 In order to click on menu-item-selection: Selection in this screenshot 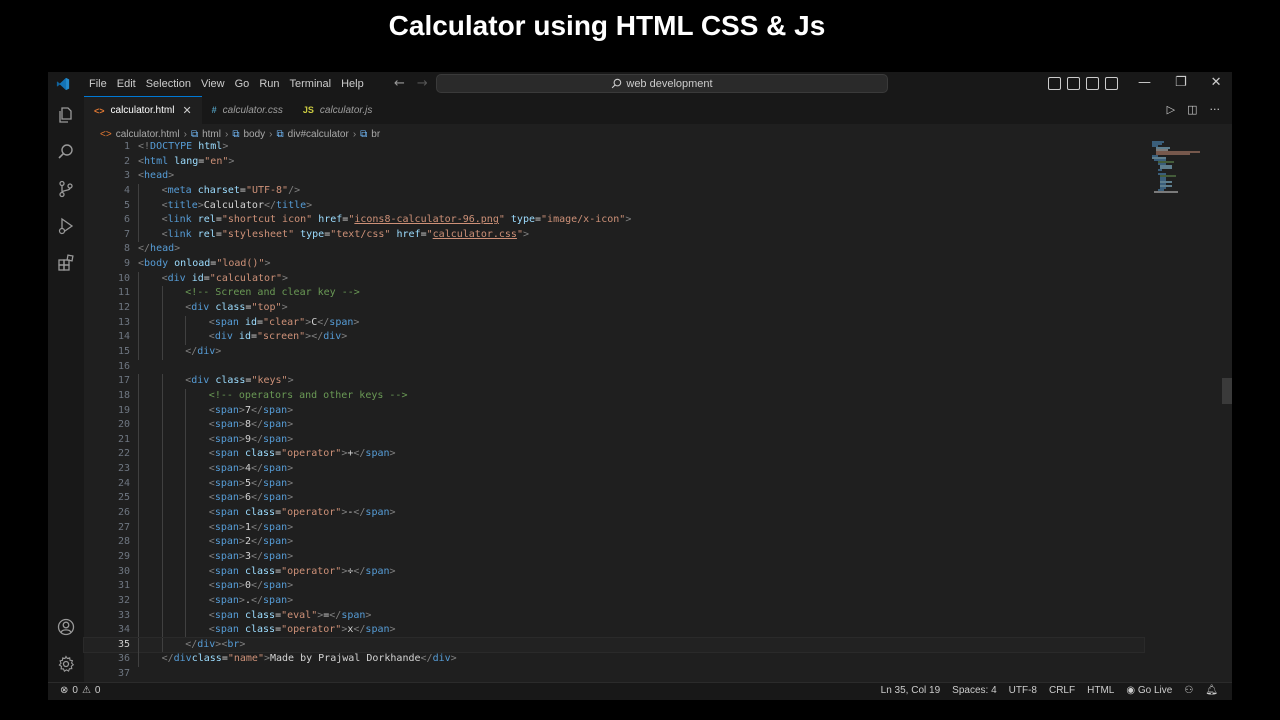, I will do `click(168, 84)`.